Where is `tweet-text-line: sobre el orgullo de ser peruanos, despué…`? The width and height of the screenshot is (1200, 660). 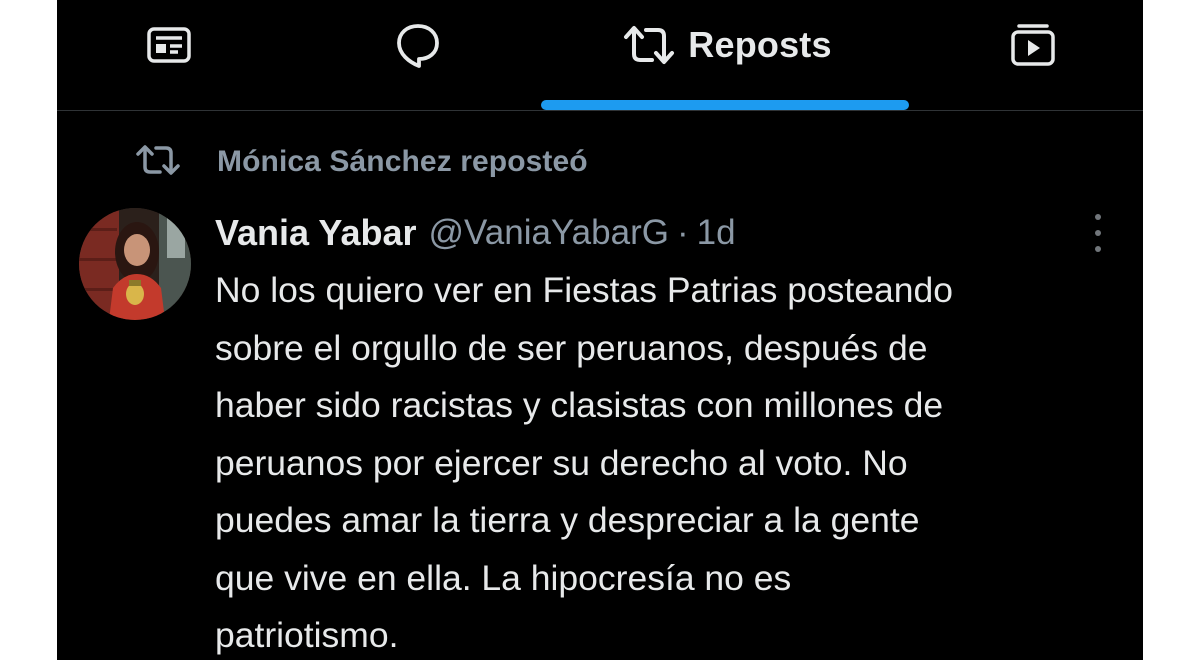
tweet-text-line: sobre el orgullo de ser peruanos, despué… is located at coordinates (571, 347).